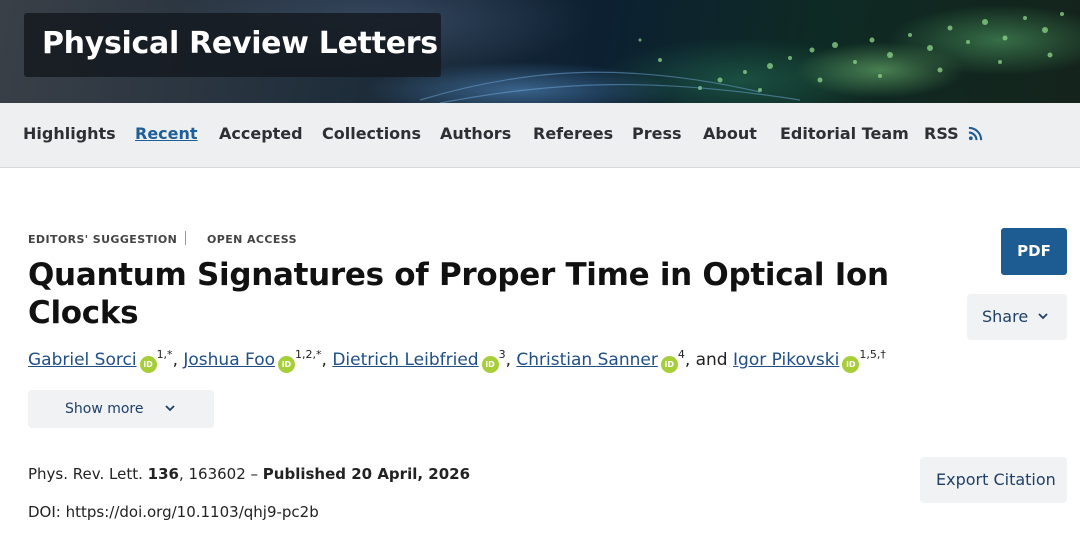 Image resolution: width=1080 pixels, height=535 pixels. What do you see at coordinates (371, 133) in the screenshot?
I see `nav-item-collections: Collections` at bounding box center [371, 133].